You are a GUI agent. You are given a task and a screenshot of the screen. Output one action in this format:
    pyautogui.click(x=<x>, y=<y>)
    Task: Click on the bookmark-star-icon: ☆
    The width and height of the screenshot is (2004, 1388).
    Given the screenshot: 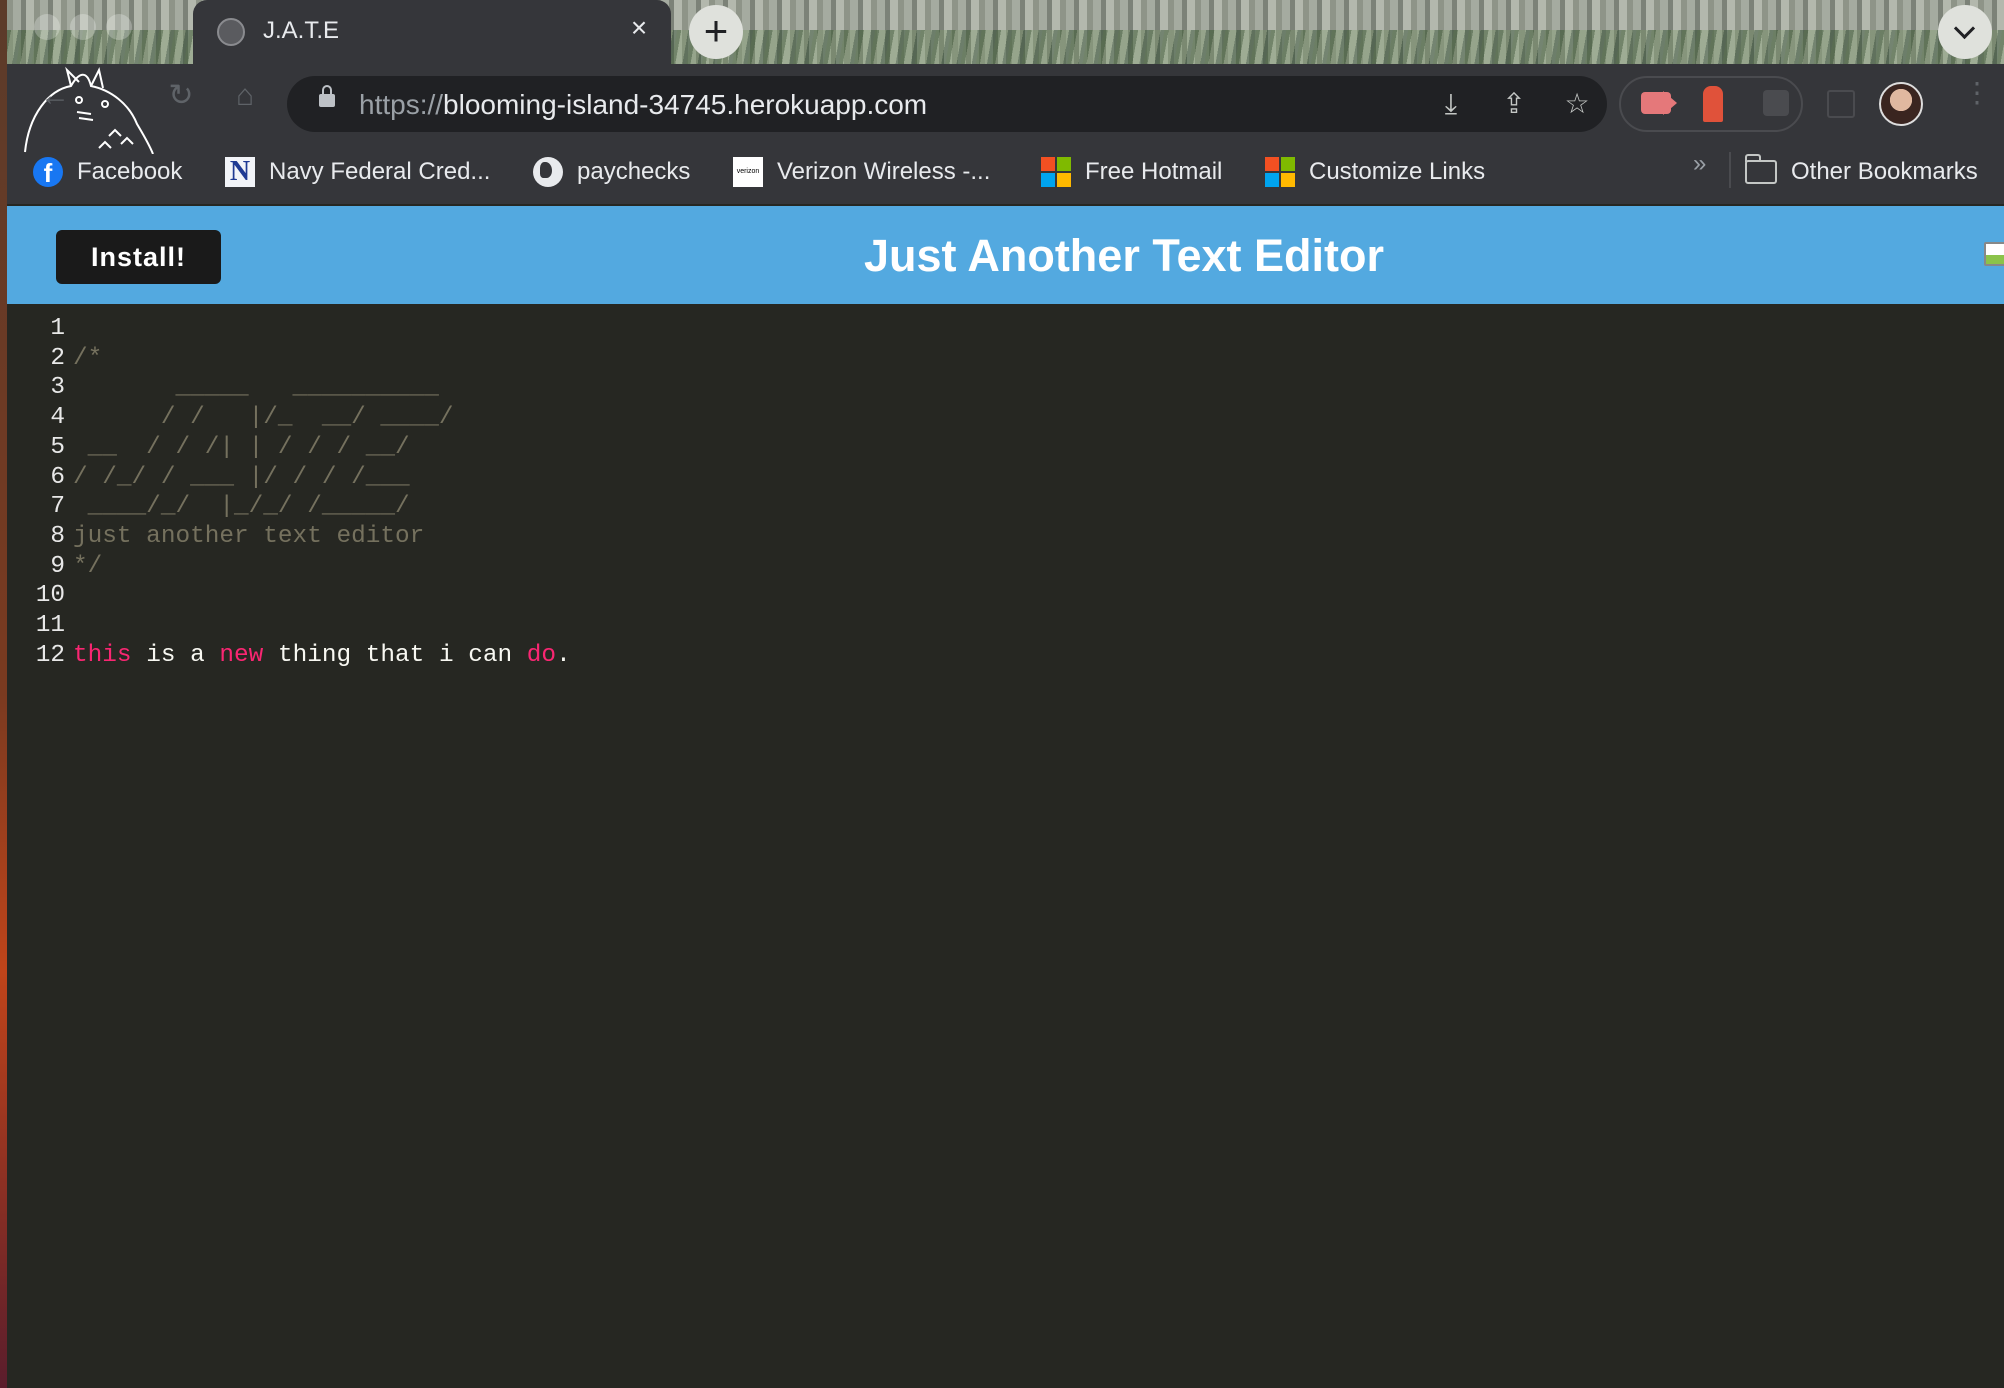 What is the action you would take?
    pyautogui.click(x=1577, y=104)
    